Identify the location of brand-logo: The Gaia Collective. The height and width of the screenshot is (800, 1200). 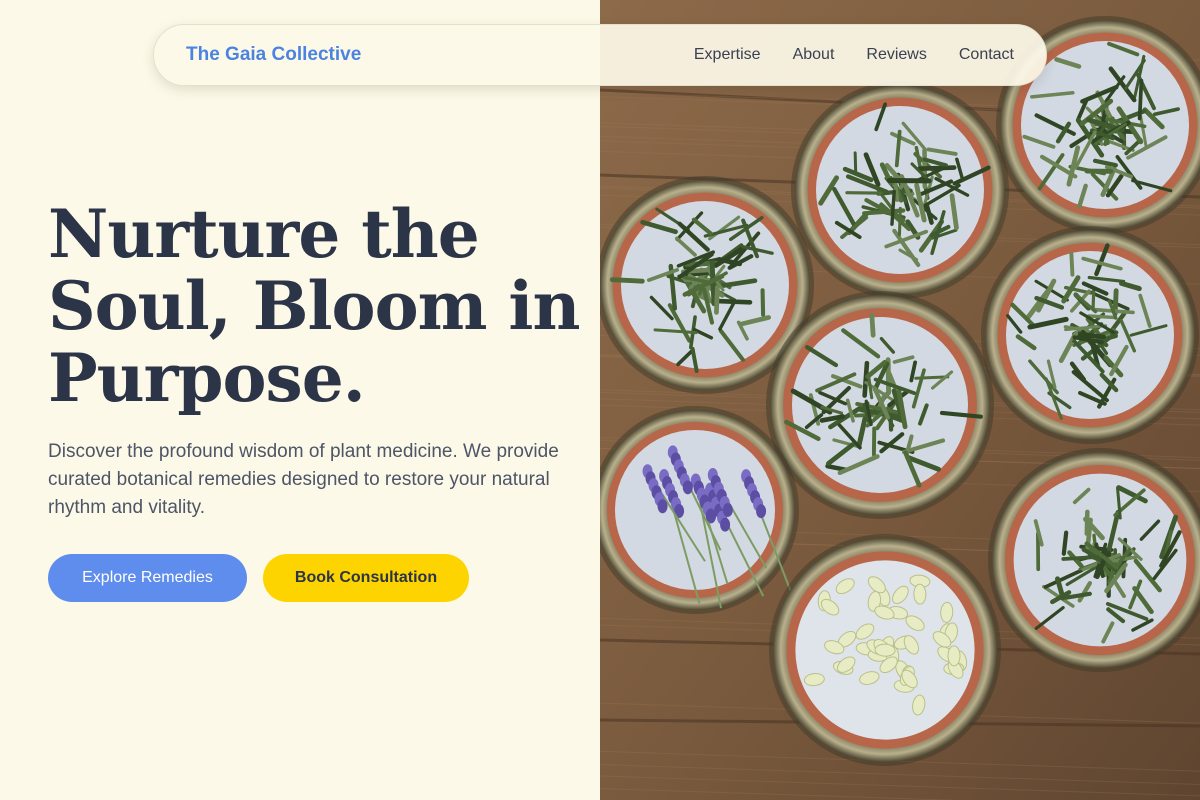
(273, 55).